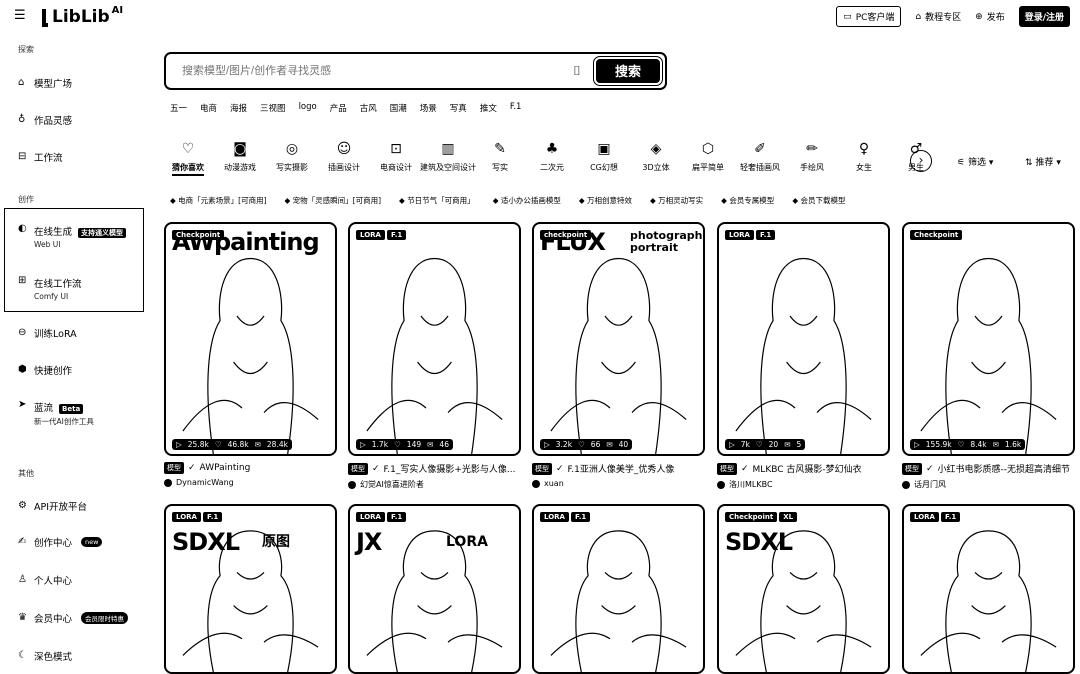 Image resolution: width=1080 pixels, height=674 pixels. I want to click on model-card: LORA F.1 ▷ 1.7k ♡ 149 ✉ 46, so click(434, 339).